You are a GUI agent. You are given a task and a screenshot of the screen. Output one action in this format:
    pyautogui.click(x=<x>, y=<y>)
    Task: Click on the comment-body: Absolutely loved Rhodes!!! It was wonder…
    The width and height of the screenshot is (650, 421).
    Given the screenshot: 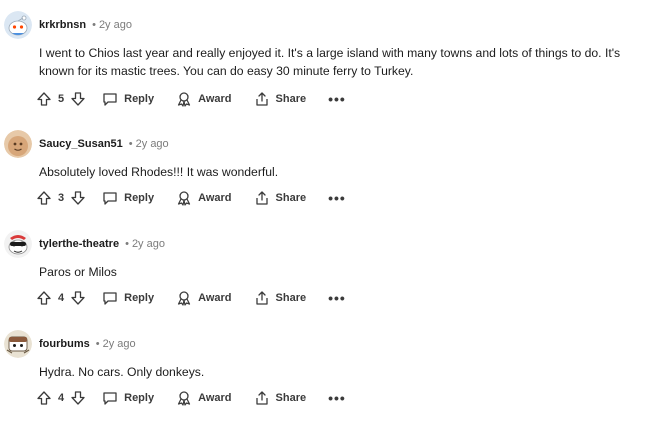 What is the action you would take?
    pyautogui.click(x=159, y=172)
    